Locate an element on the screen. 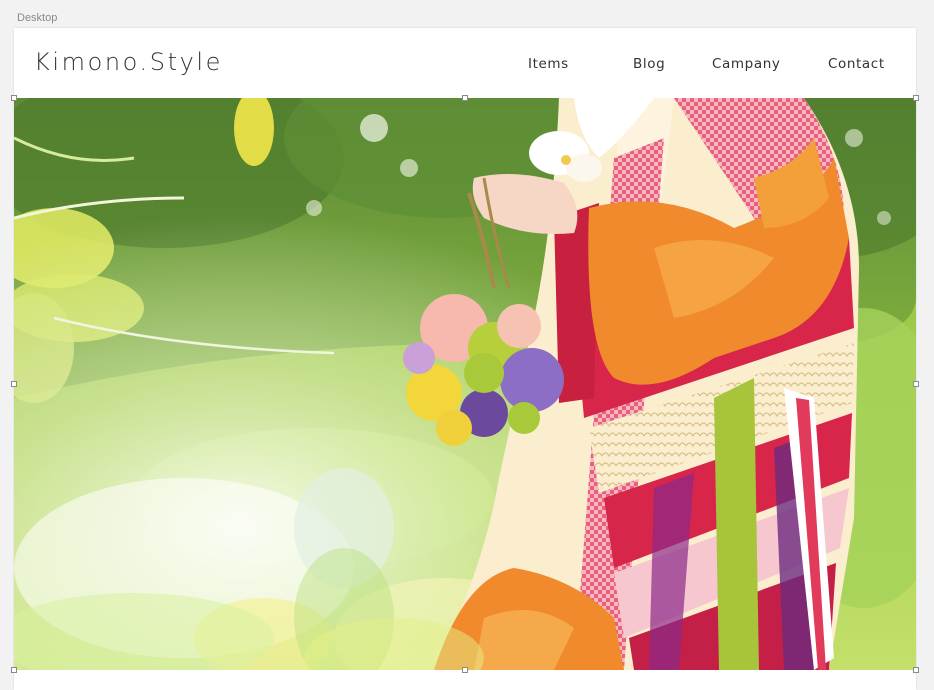  resize-handle-bottom-right is located at coordinates (916, 670).